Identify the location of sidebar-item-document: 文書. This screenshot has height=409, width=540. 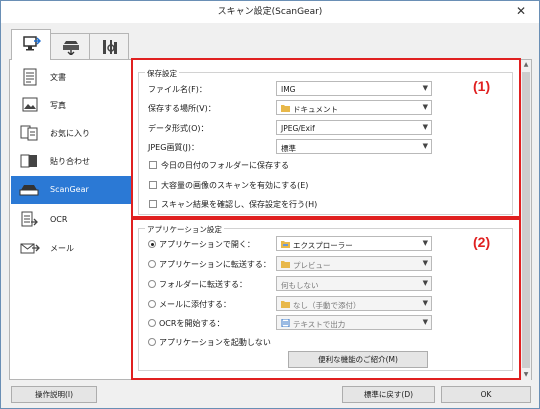
(71, 77).